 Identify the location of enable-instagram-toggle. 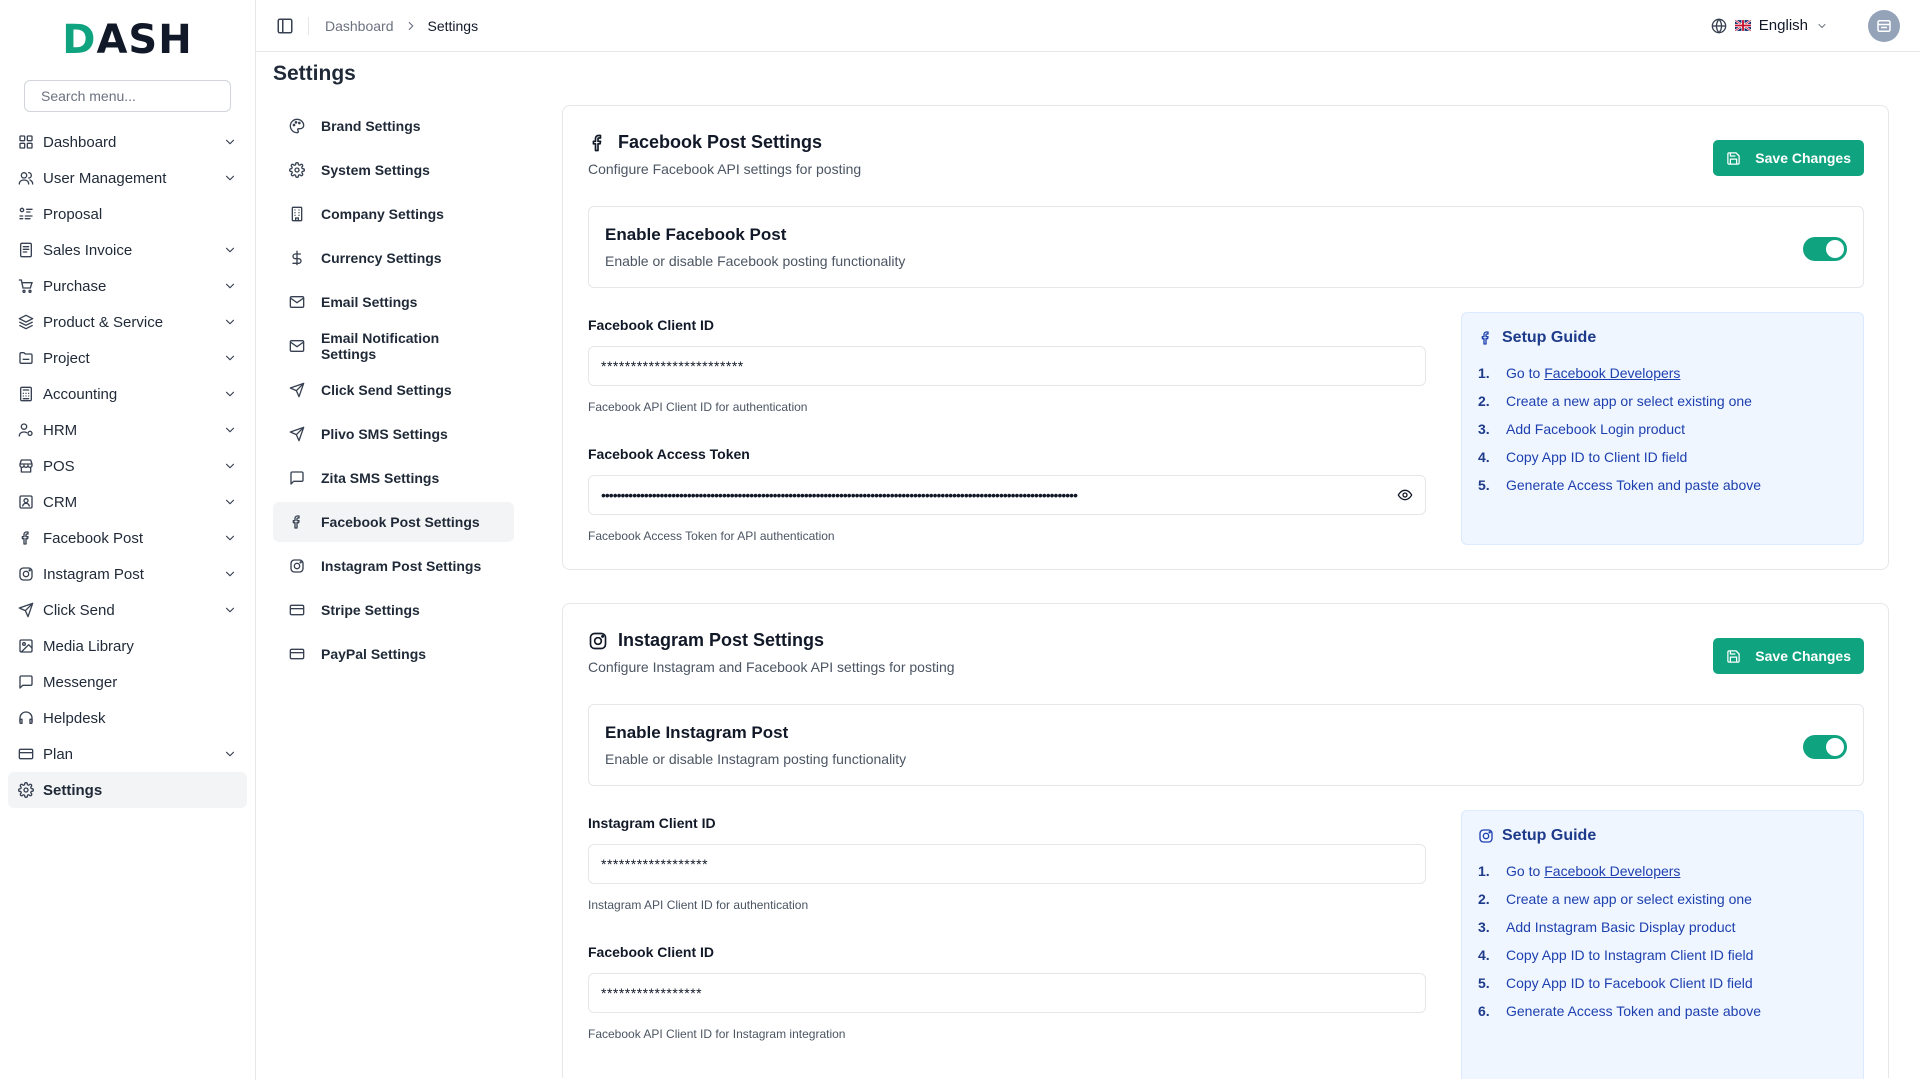
(1825, 747).